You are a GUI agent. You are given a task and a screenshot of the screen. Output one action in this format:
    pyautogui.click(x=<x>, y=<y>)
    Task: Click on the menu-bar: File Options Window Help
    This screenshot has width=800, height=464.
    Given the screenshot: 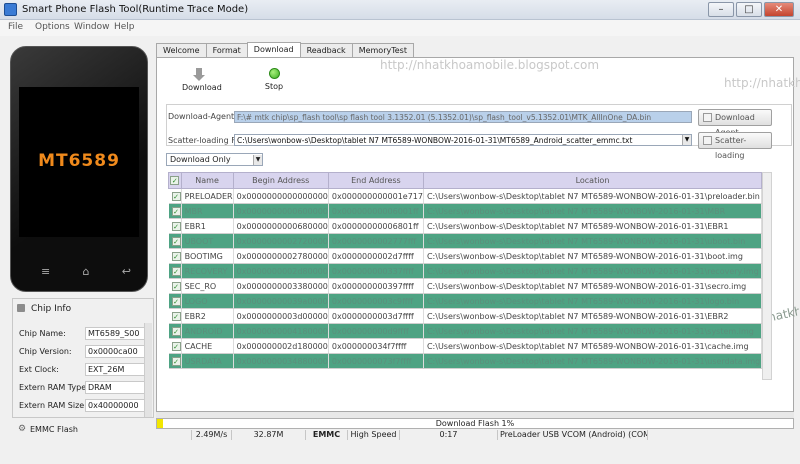 What is the action you would take?
    pyautogui.click(x=400, y=28)
    